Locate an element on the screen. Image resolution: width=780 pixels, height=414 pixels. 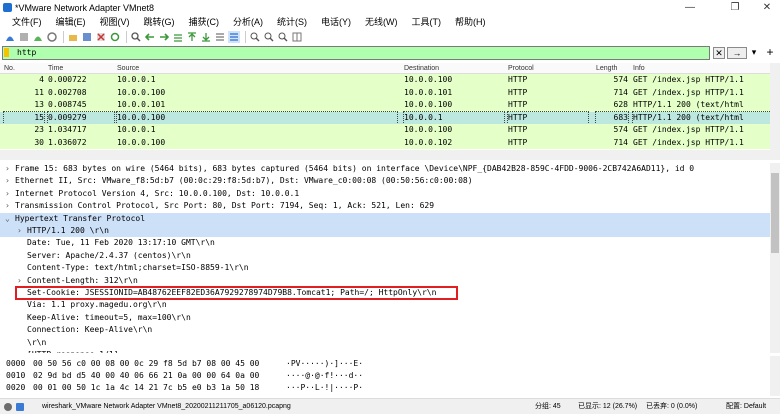
menu-item: 文件(F) is located at coordinates (27, 21).